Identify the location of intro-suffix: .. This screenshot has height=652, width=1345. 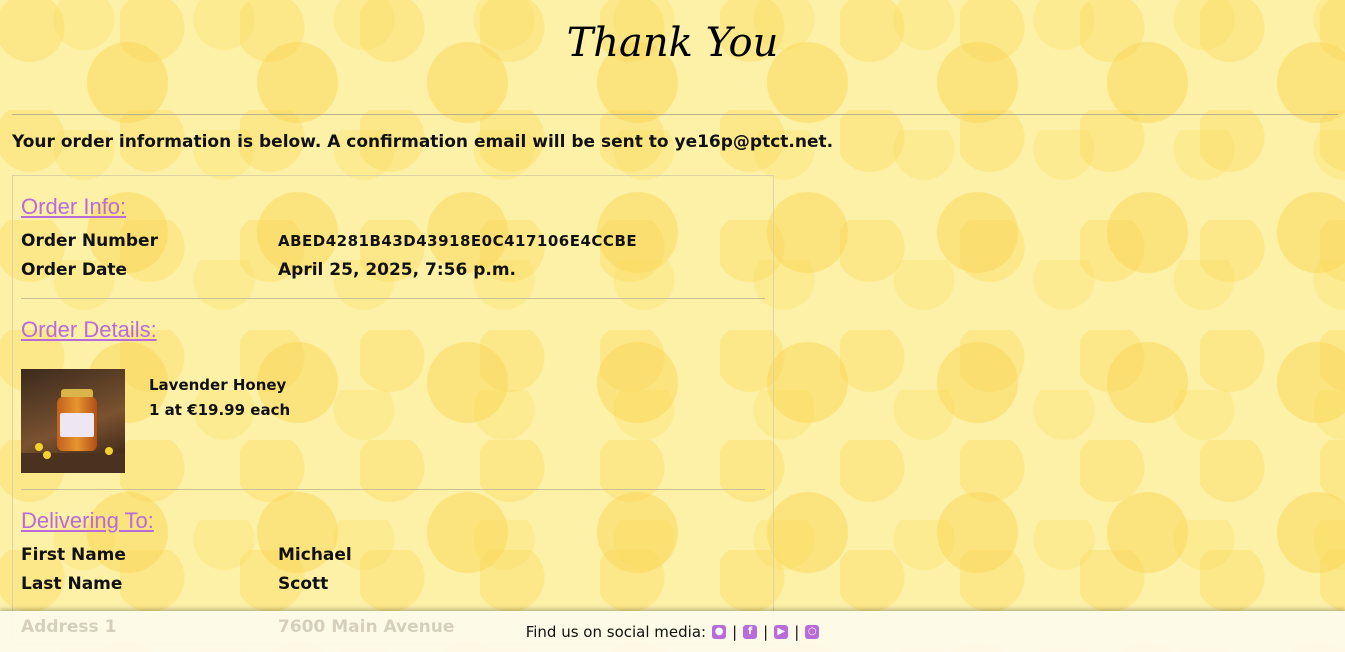
(830, 142).